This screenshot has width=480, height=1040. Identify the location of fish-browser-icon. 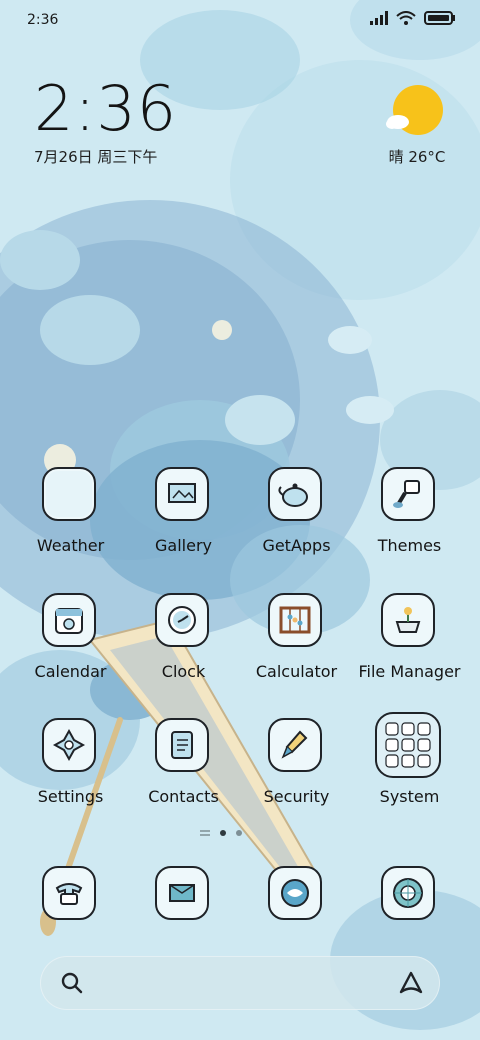
(295, 893).